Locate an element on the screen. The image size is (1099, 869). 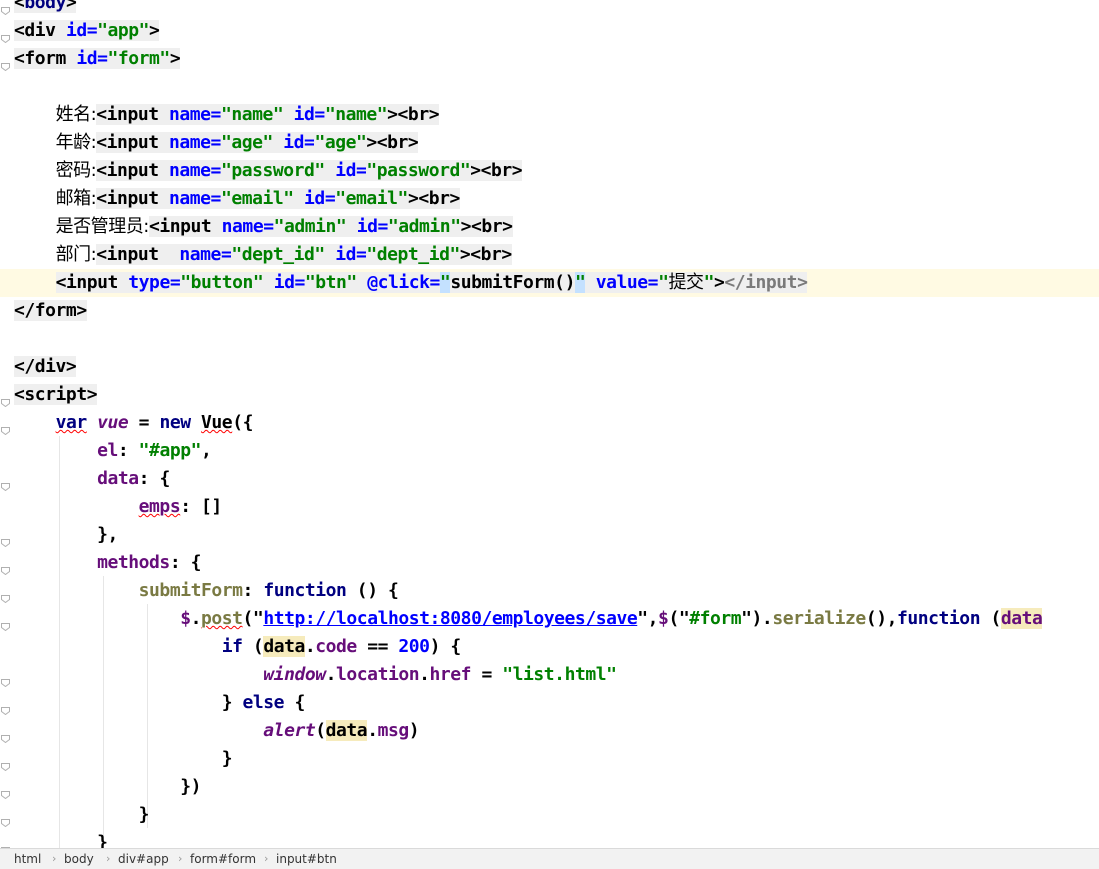
code-line: submitForm: function () { is located at coordinates (206, 591).